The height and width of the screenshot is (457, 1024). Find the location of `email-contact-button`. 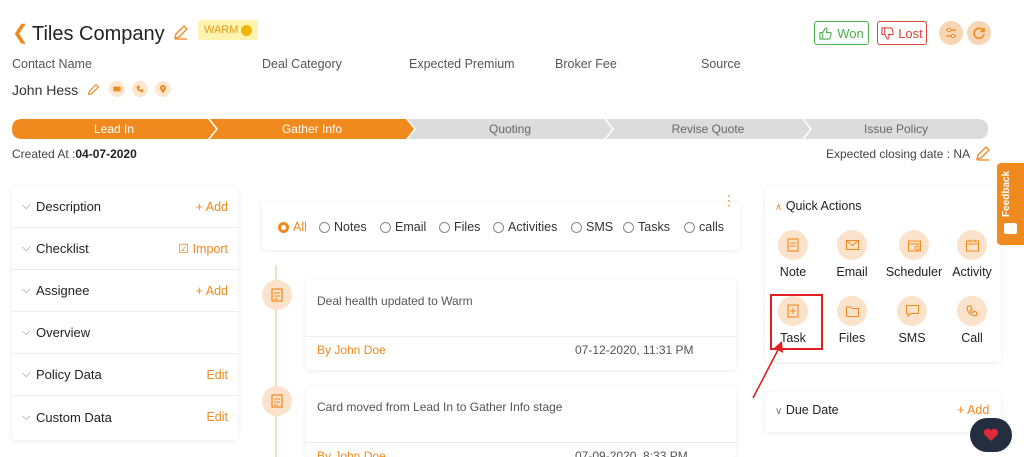

email-contact-button is located at coordinates (117, 89).